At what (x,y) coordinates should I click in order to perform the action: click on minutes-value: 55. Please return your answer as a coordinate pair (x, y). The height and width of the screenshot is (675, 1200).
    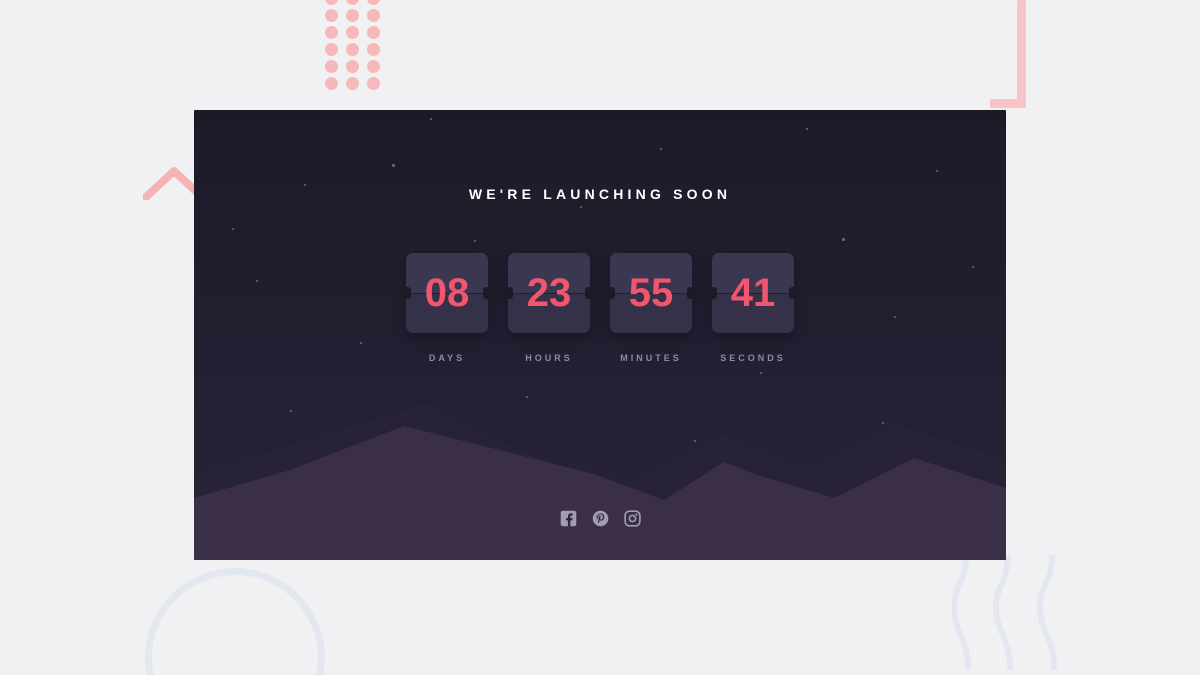
    Looking at the image, I should click on (651, 293).